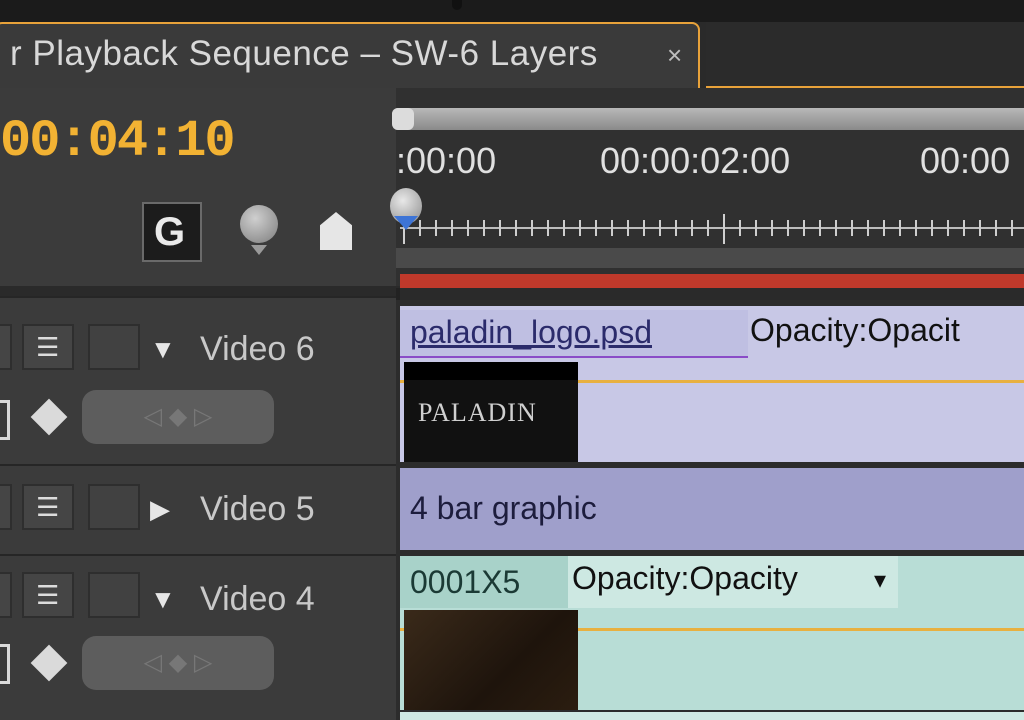 The image size is (1024, 720). What do you see at coordinates (685, 578) in the screenshot?
I see `clip-effect-label: Opacity:Opacity` at bounding box center [685, 578].